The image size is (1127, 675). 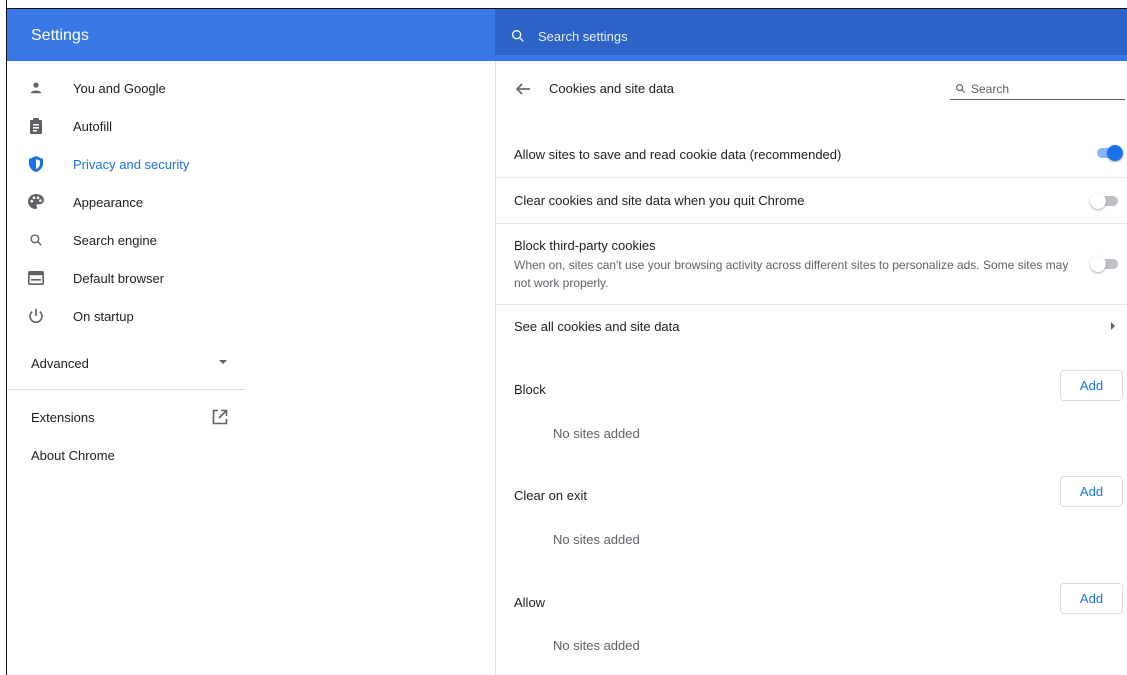 I want to click on allow-section-label: Allow, so click(x=530, y=602).